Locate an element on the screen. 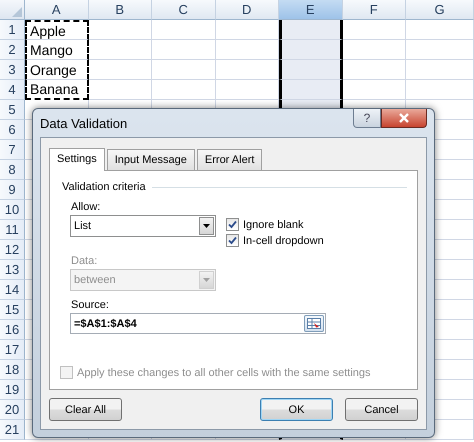 The height and width of the screenshot is (442, 474). field-label: Allow: is located at coordinates (86, 207).